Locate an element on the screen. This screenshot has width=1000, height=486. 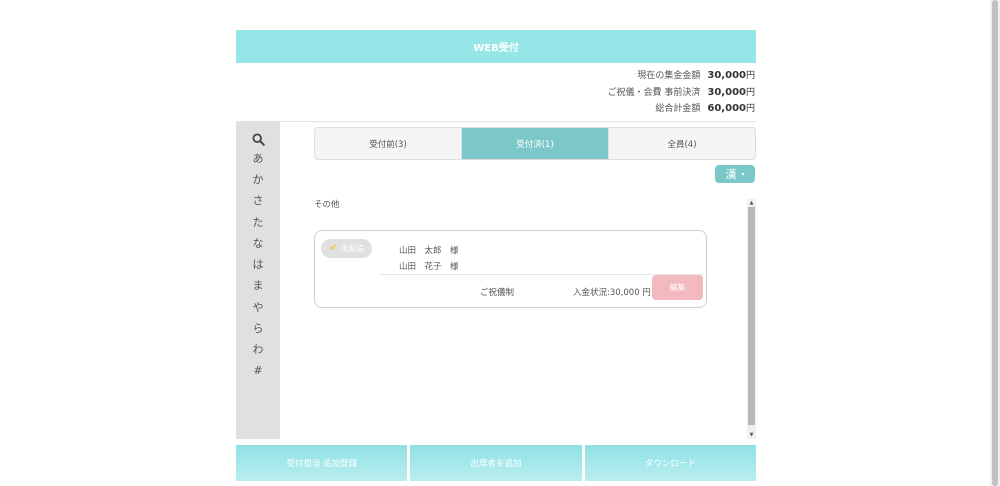
list-scrollbar: ▲ ▼ is located at coordinates (751, 319).